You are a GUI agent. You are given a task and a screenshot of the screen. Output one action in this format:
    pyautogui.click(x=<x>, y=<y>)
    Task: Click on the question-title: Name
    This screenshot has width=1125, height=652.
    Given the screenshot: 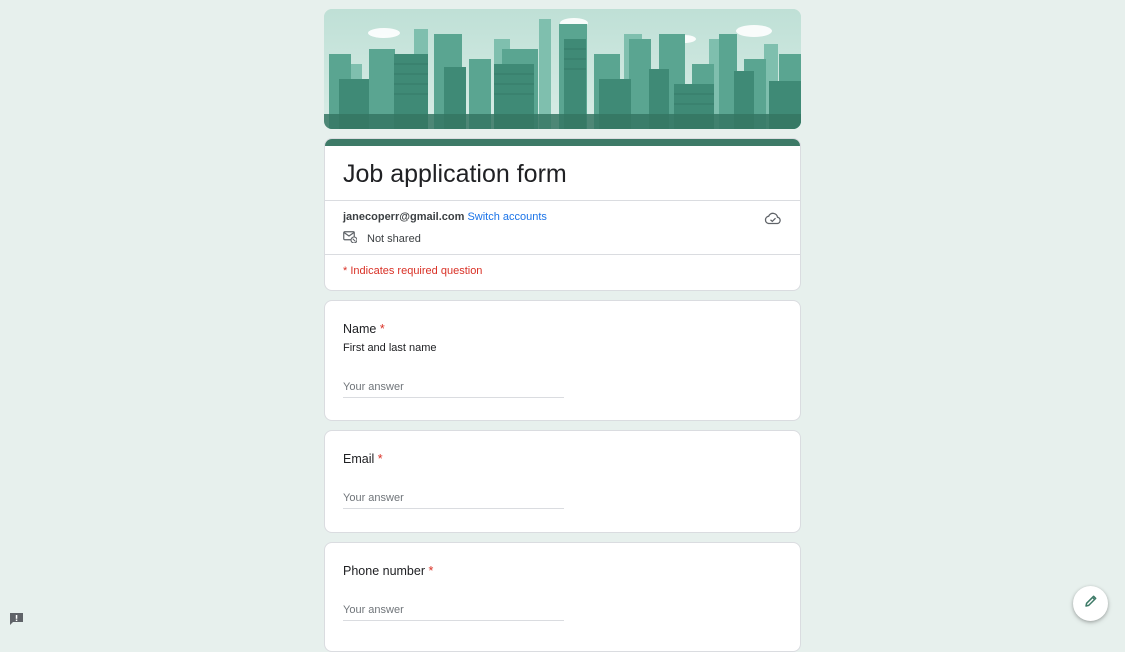 What is the action you would take?
    pyautogui.click(x=360, y=329)
    